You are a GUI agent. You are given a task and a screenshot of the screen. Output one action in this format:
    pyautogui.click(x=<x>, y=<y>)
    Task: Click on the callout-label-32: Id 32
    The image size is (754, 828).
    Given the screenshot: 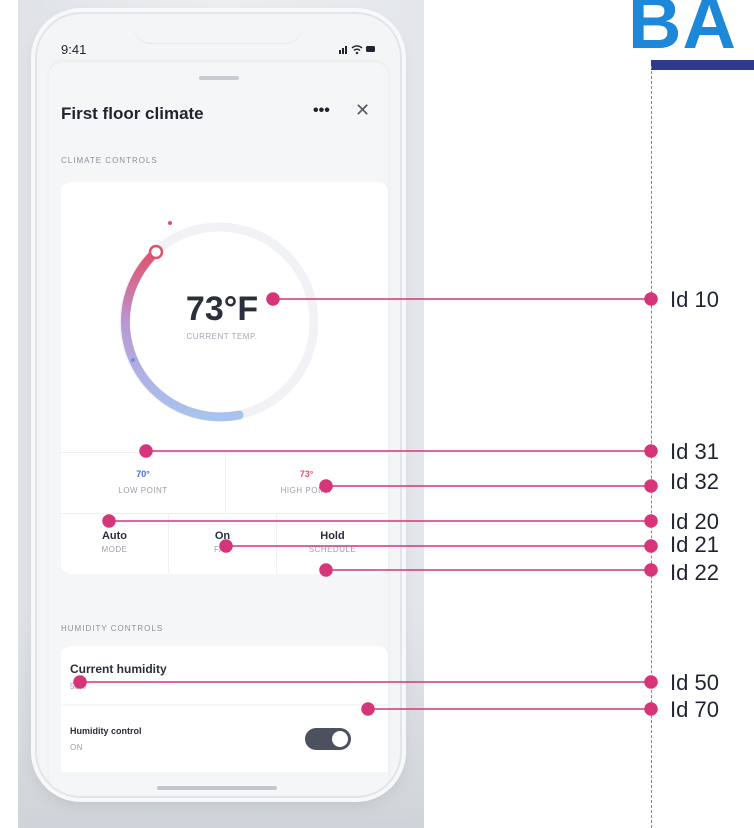 What is the action you would take?
    pyautogui.click(x=694, y=481)
    